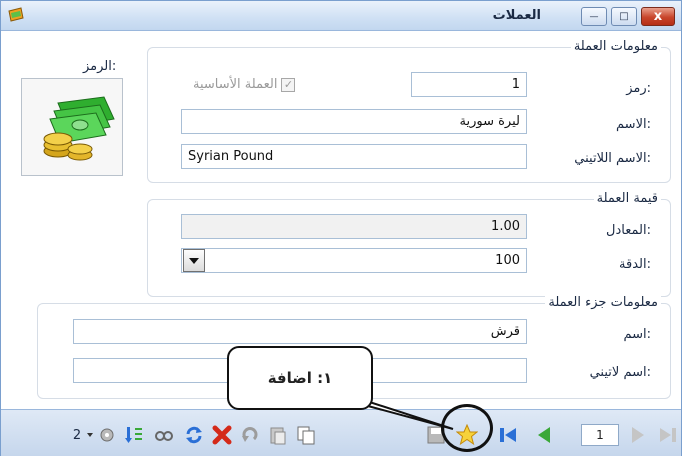 The image size is (682, 456). What do you see at coordinates (467, 428) in the screenshot?
I see `highlight-circle` at bounding box center [467, 428].